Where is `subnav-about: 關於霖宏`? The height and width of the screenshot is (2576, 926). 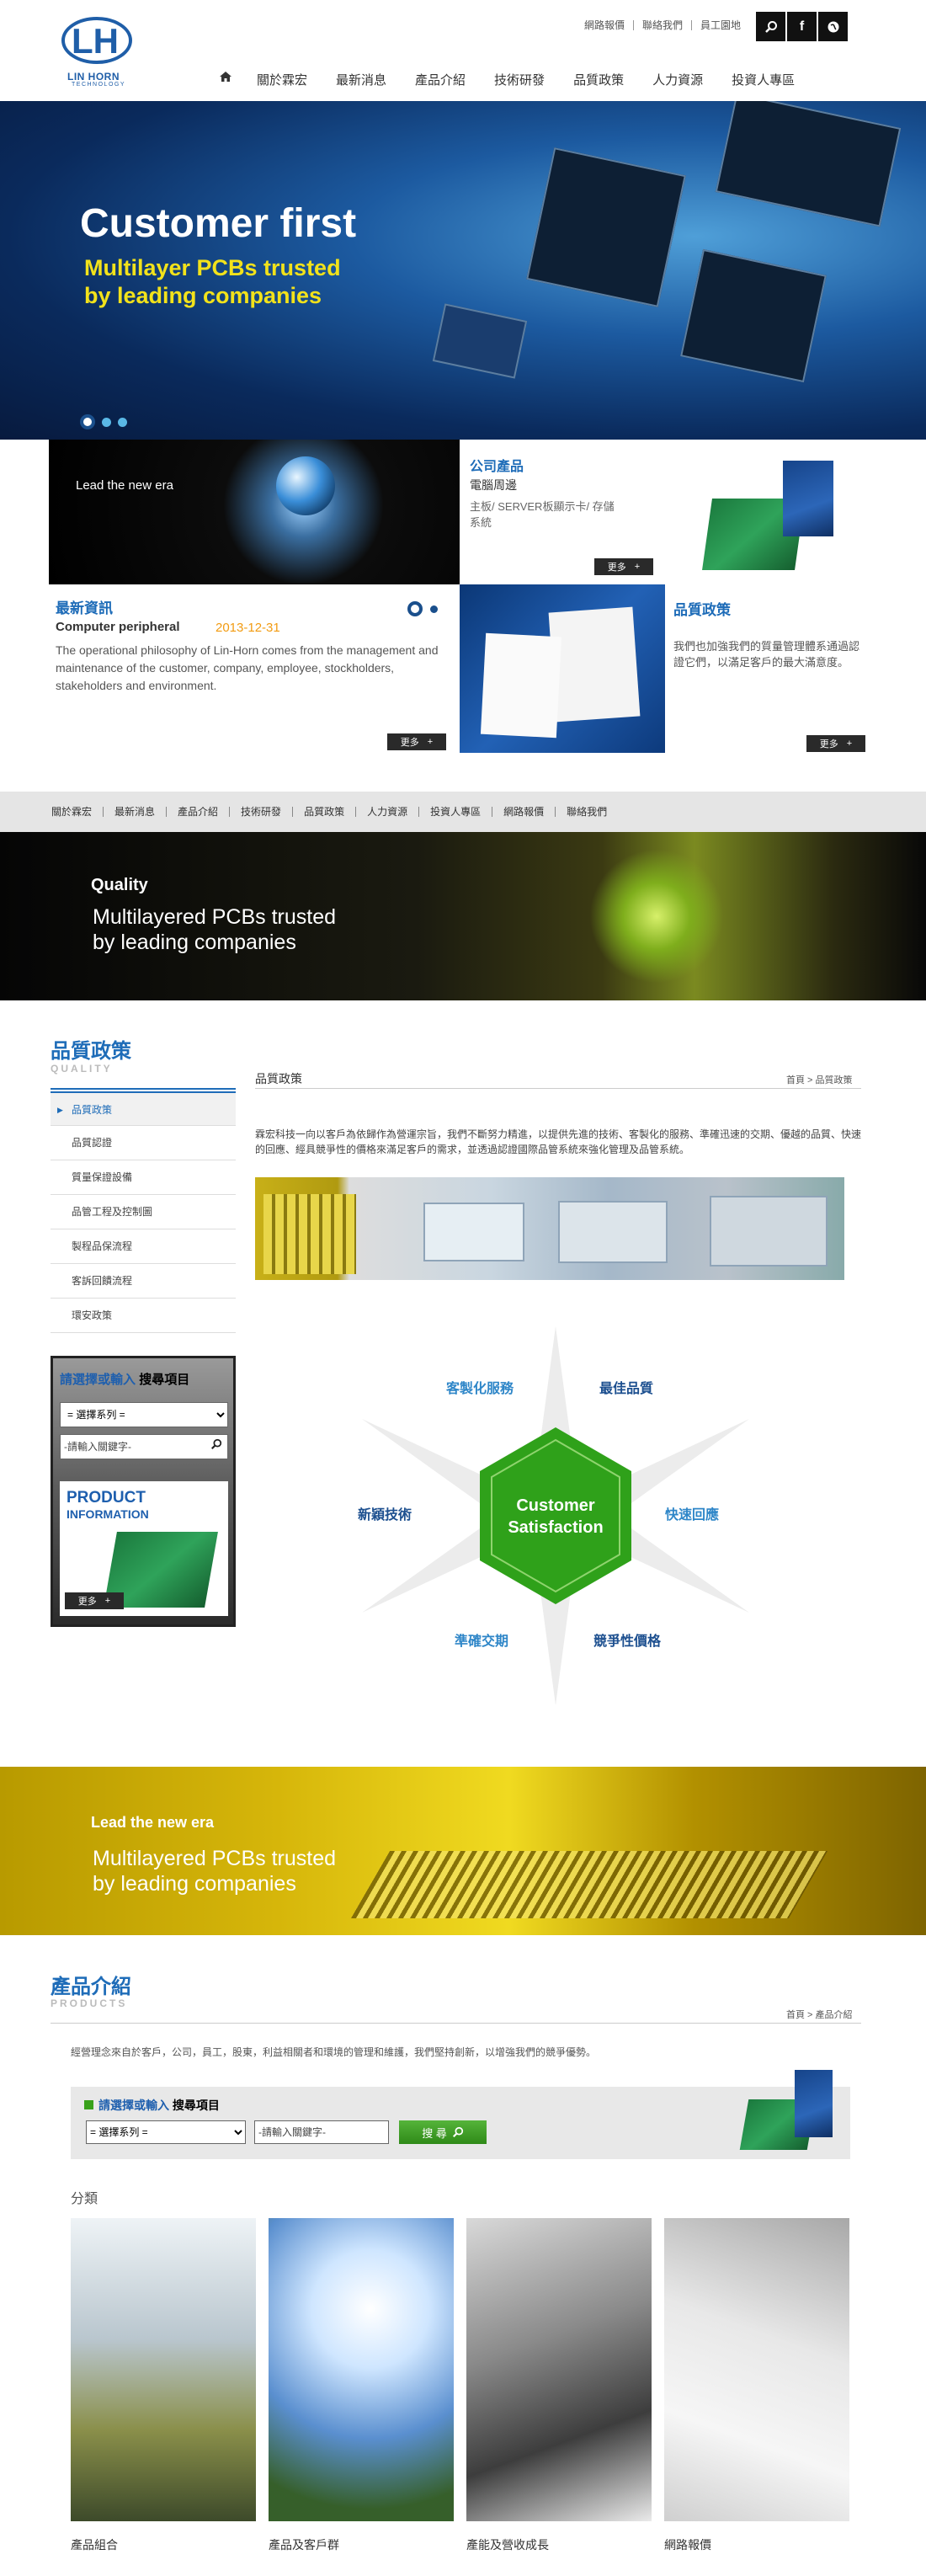
subnav-about: 關於霖宏 is located at coordinates (72, 812).